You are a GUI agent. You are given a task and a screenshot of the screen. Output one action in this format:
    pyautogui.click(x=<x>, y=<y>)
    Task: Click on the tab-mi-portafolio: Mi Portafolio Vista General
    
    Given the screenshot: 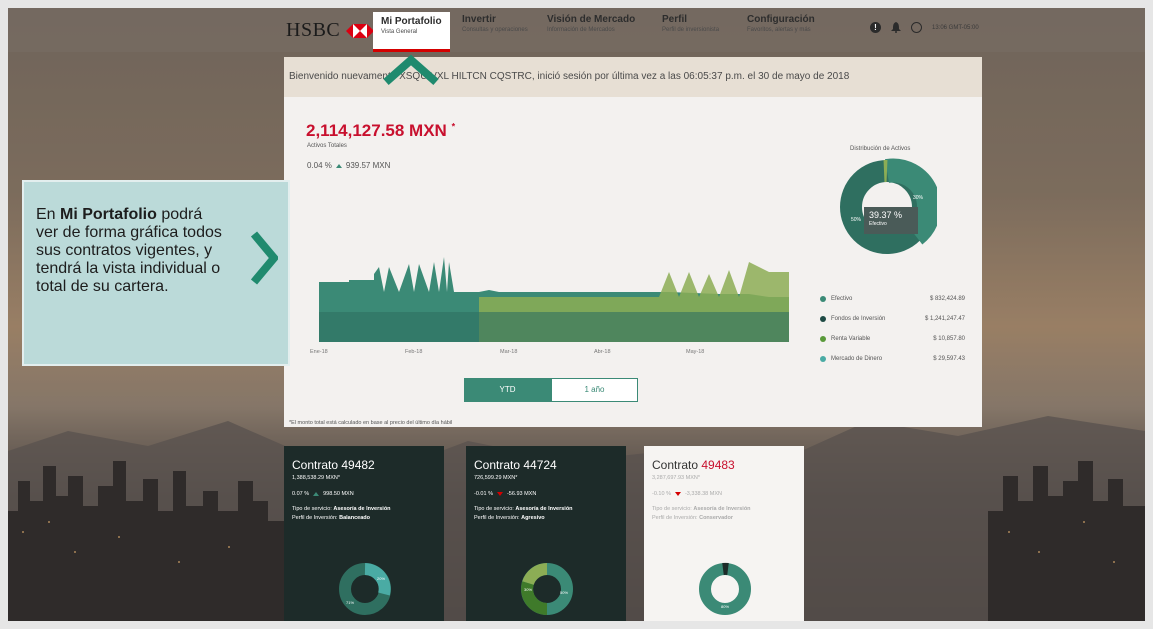 What is the action you would take?
    pyautogui.click(x=411, y=32)
    